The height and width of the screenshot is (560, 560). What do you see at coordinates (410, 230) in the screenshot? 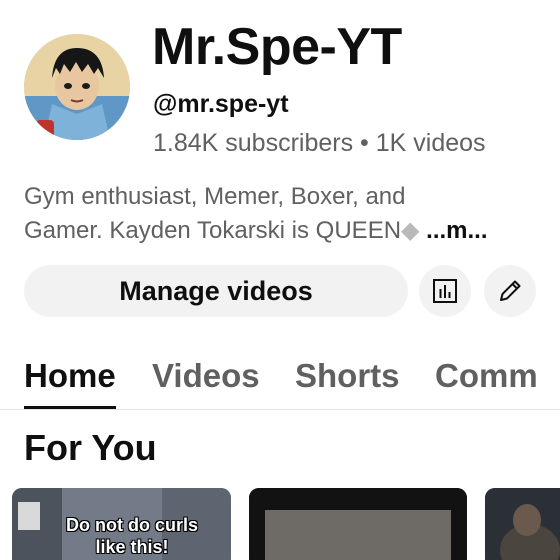
I see `gem-icon: ◆` at bounding box center [410, 230].